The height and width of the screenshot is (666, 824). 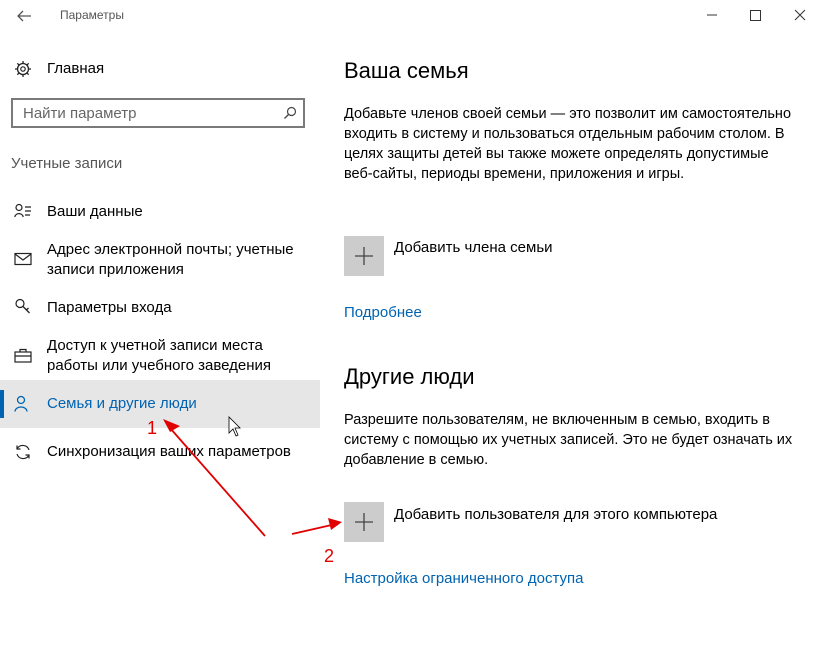 I want to click on add-family-member-label: Добавить члена семьи, so click(x=473, y=247).